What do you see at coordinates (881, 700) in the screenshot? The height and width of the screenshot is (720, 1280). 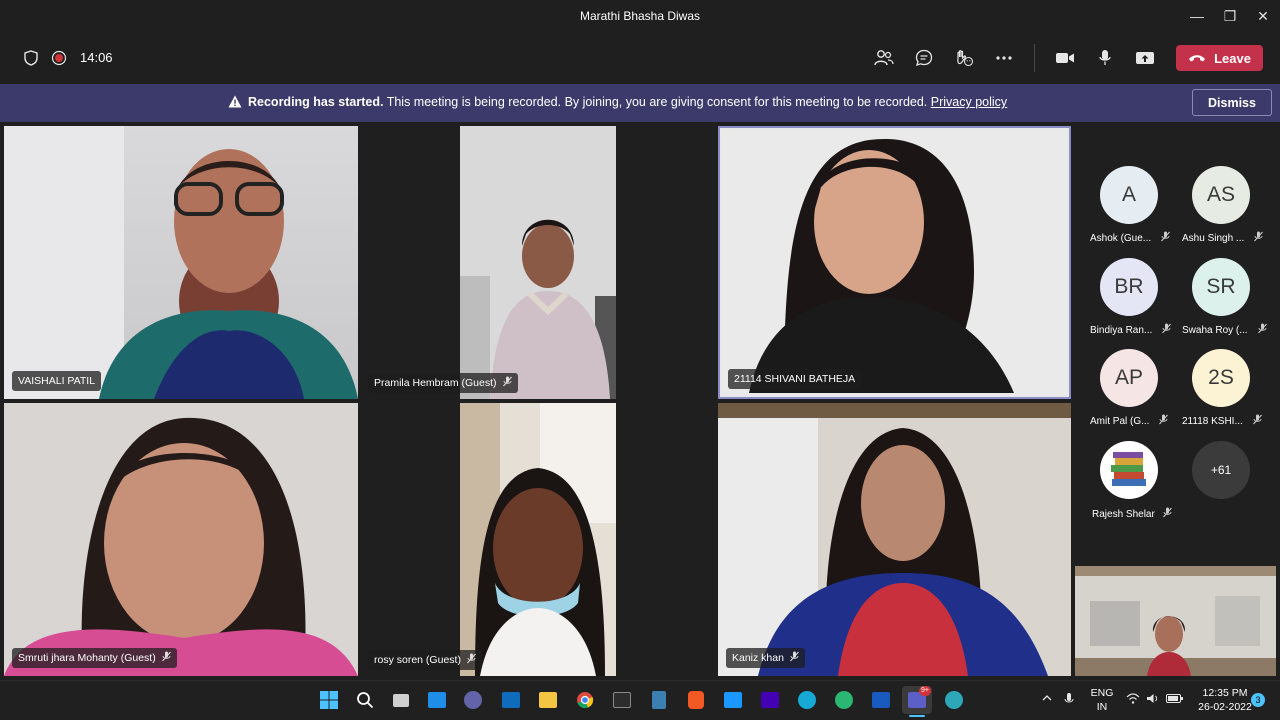 I see `word-icon` at bounding box center [881, 700].